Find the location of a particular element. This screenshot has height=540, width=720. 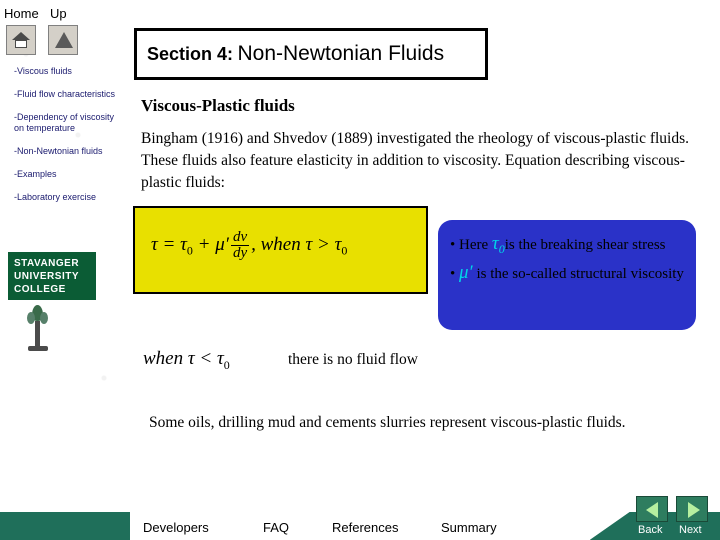

callout-bullet-2-suffix: is the so-called structural viscosity is located at coordinates (578, 274).